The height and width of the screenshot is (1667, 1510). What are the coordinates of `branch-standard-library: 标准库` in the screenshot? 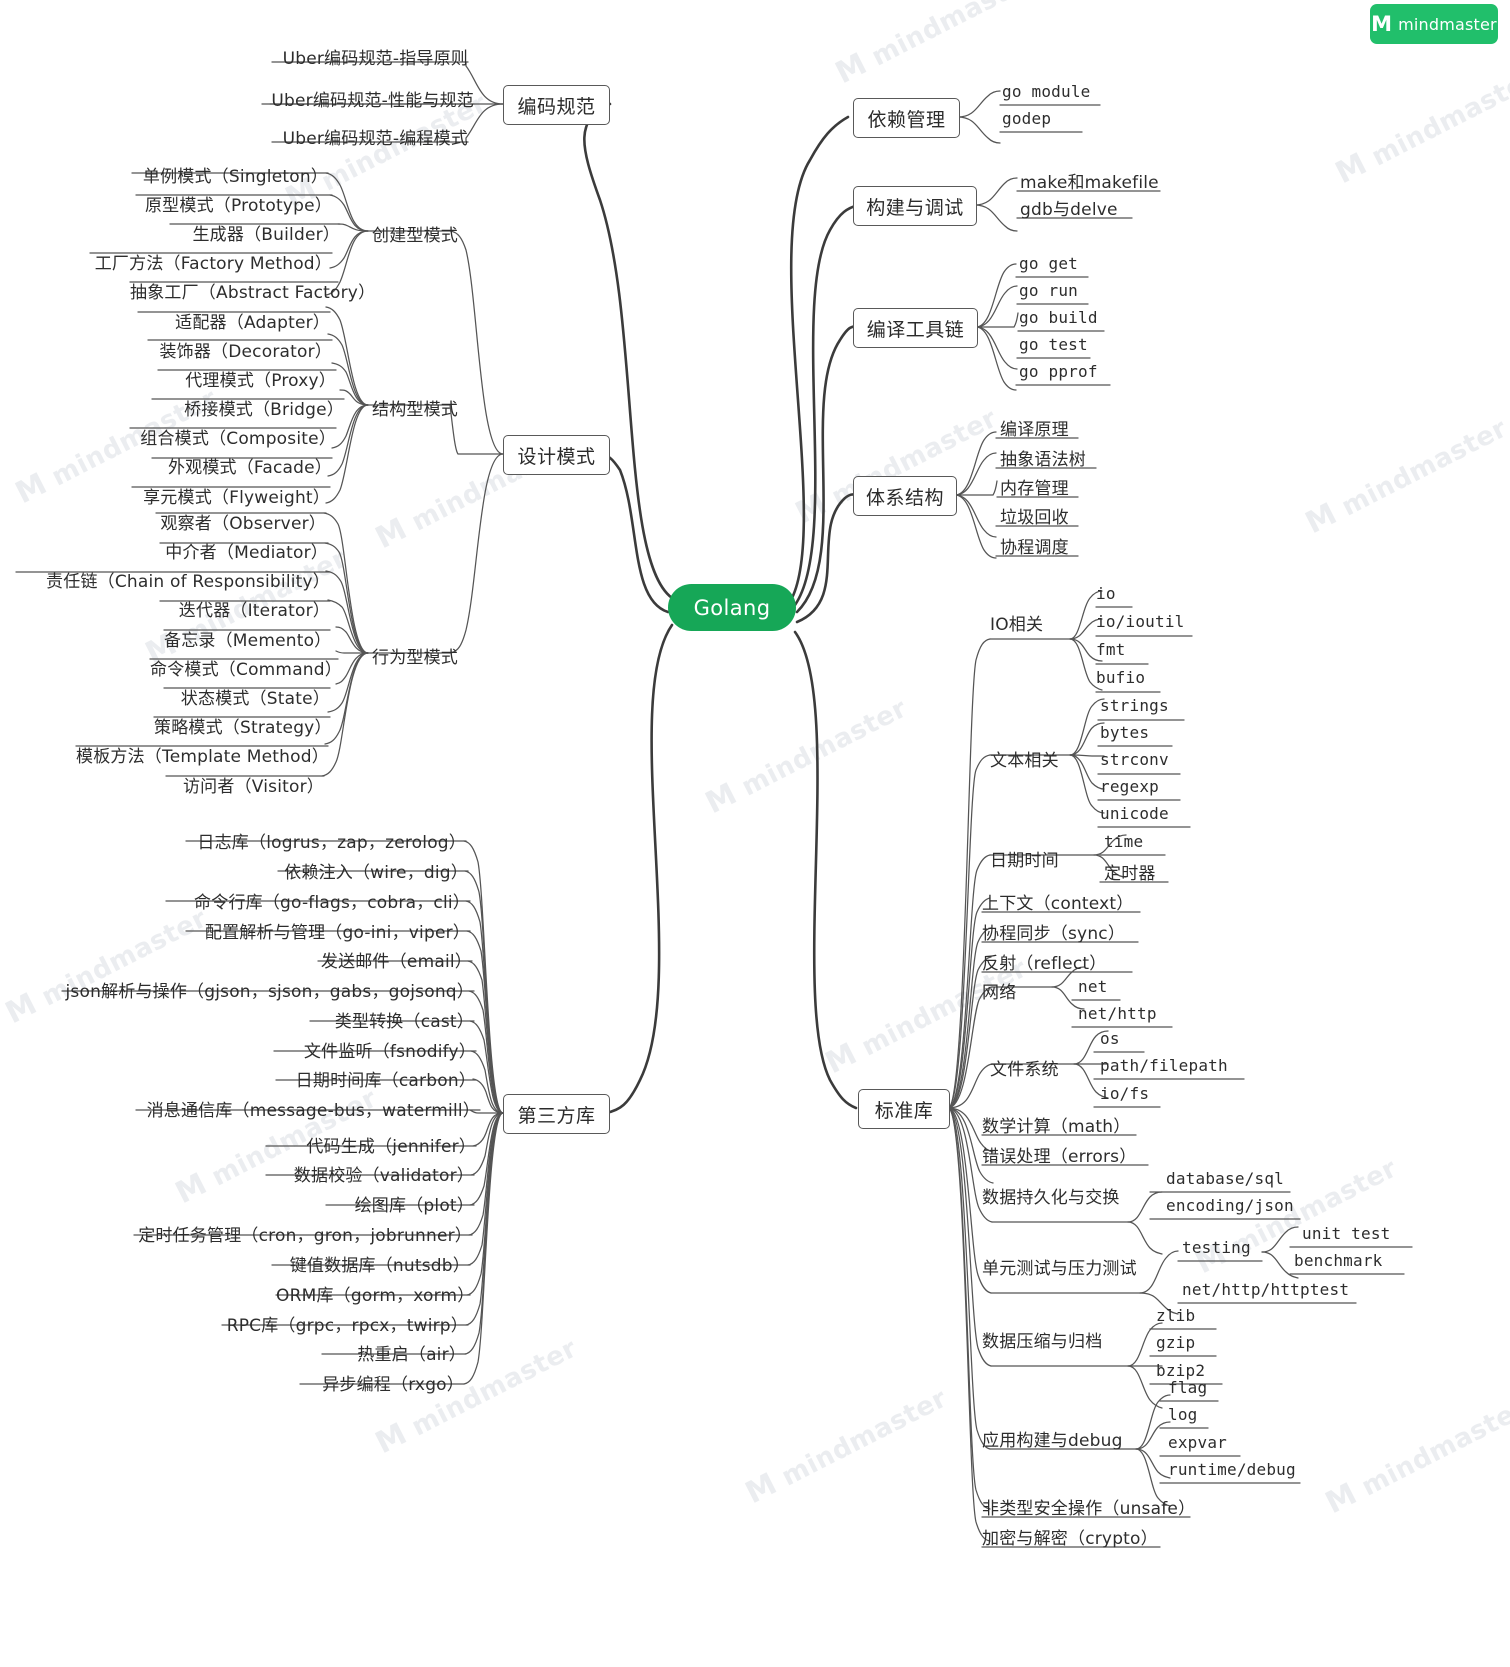 It's located at (904, 1109).